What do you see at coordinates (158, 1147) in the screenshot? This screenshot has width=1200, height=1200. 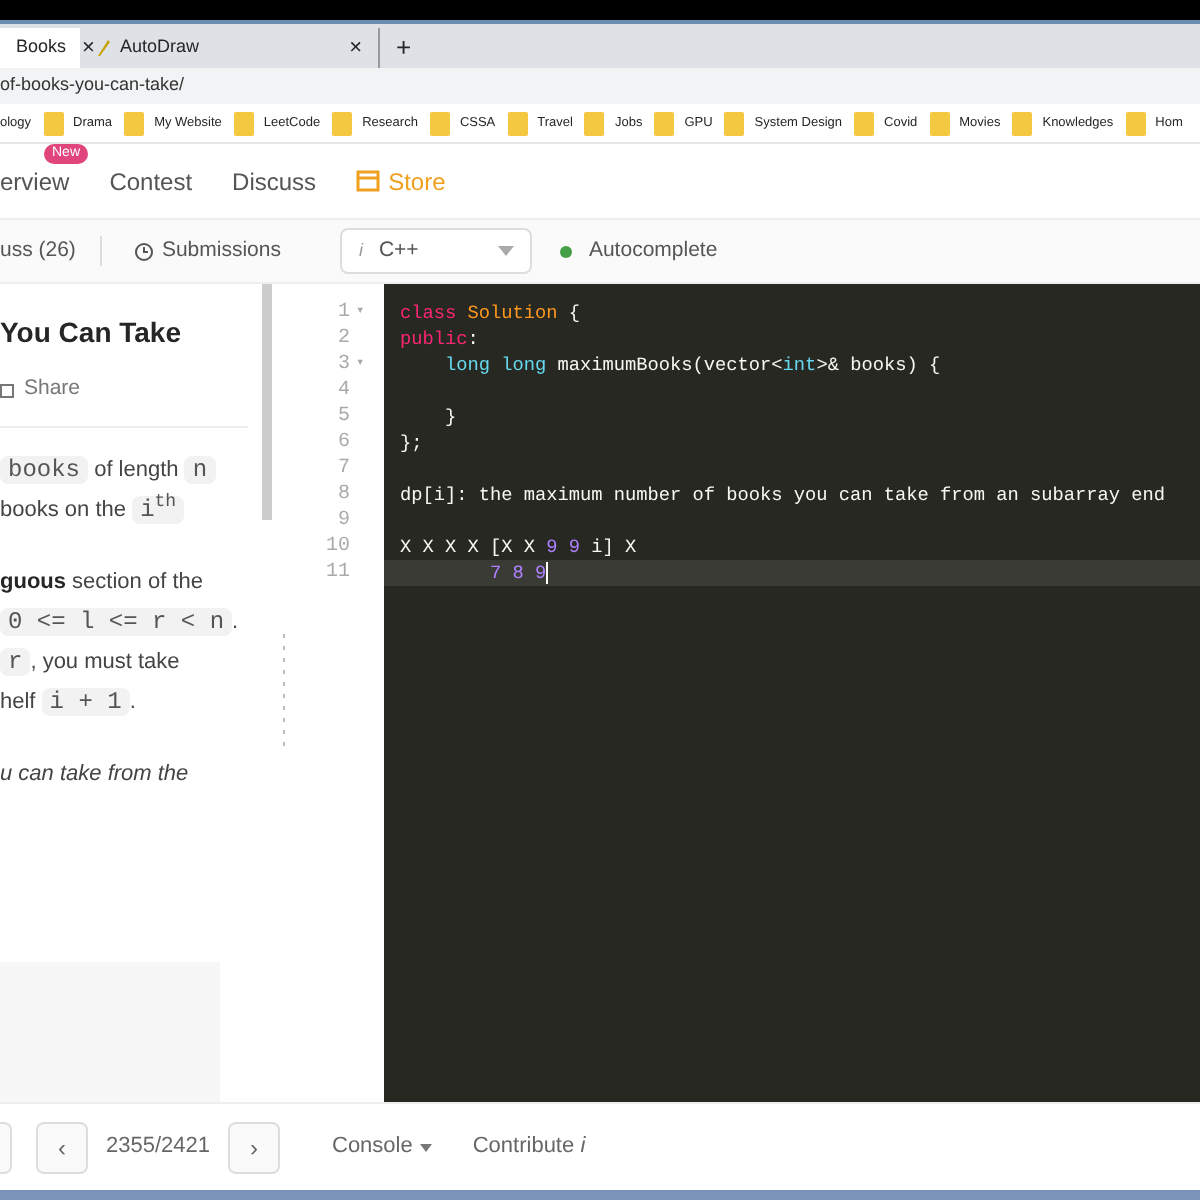 I see `problem-counter: 2355/2421` at bounding box center [158, 1147].